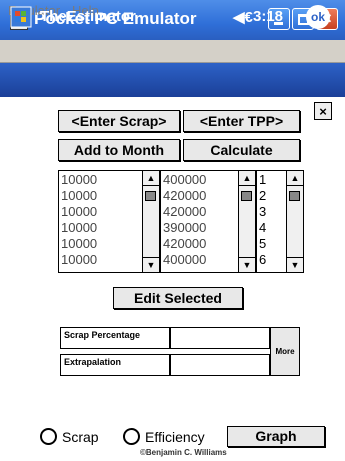 The image size is (345, 461). Describe the element at coordinates (119, 150) in the screenshot. I see `add-to-month-button: Add to Month` at that location.